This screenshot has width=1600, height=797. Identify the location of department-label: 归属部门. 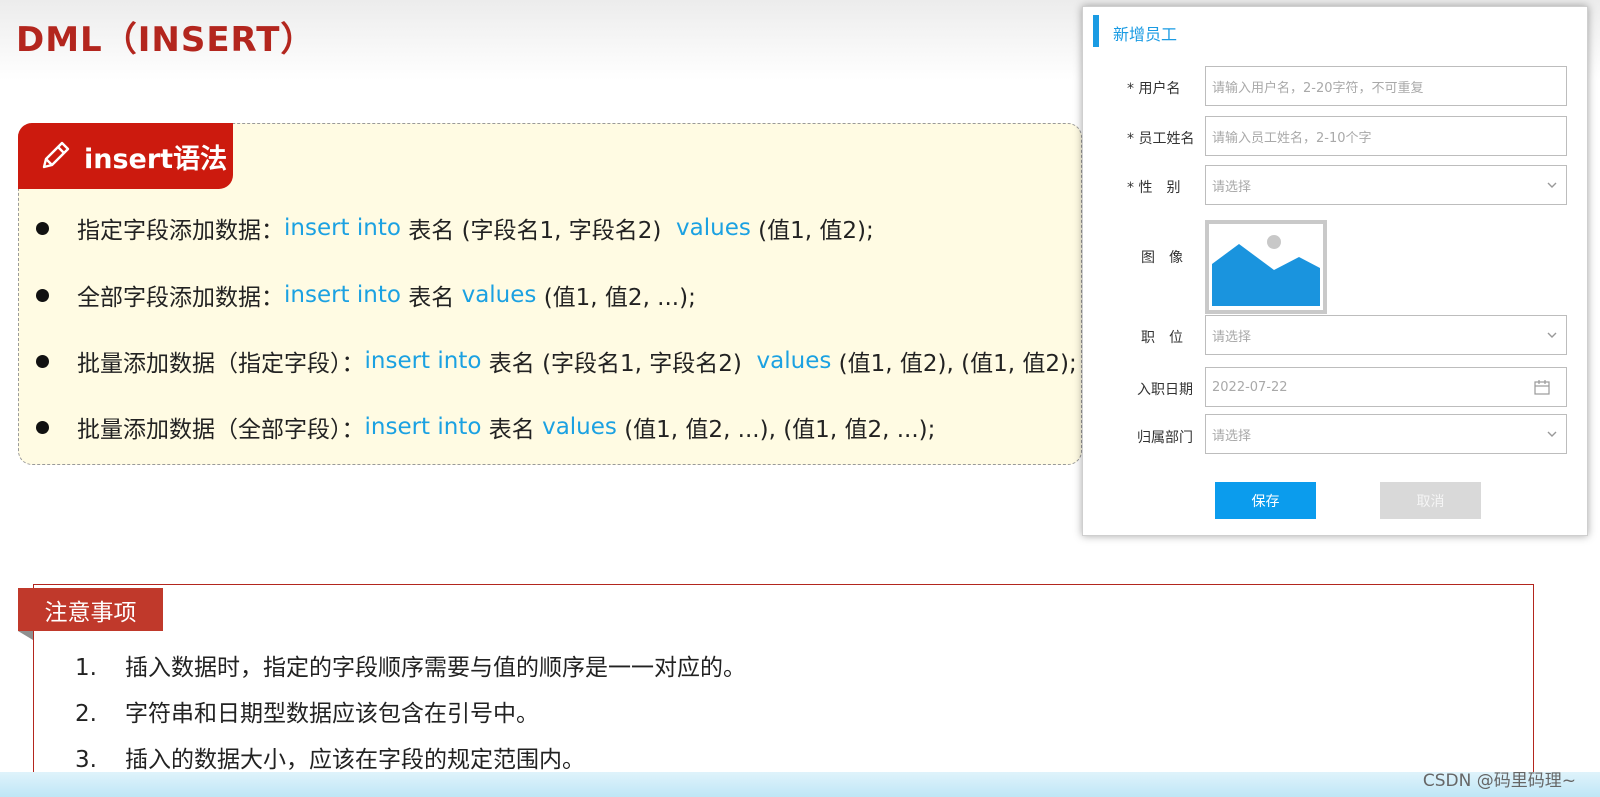
(1165, 438).